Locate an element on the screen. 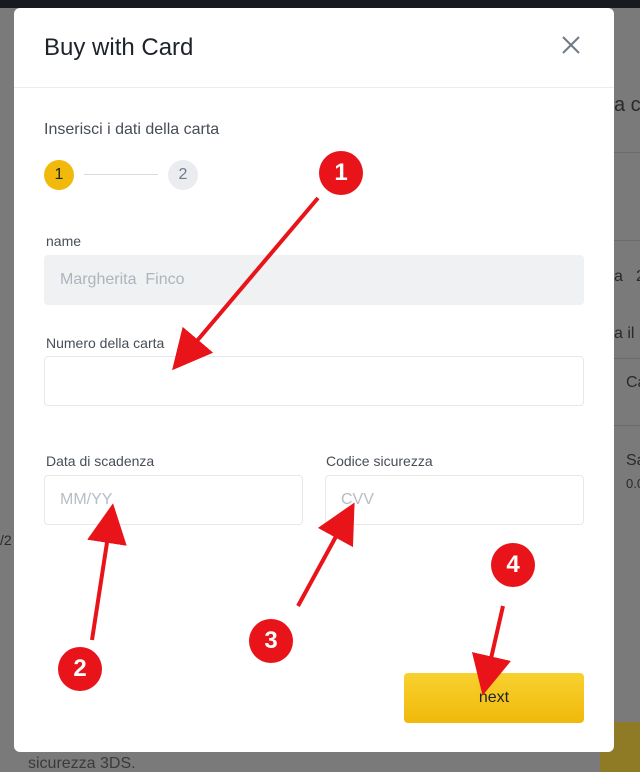  background-text: sicurezza 3DS. is located at coordinates (82, 763).